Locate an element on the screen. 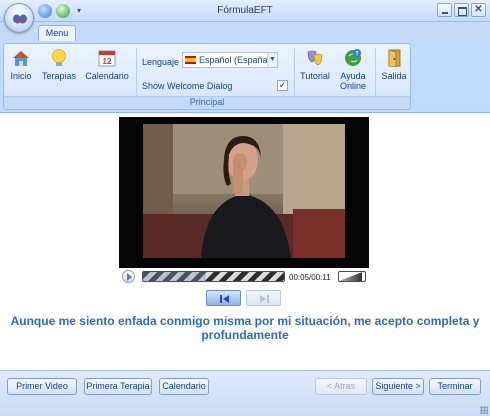 This screenshot has height=416, width=490. terapias-button: Terapias is located at coordinates (59, 64).